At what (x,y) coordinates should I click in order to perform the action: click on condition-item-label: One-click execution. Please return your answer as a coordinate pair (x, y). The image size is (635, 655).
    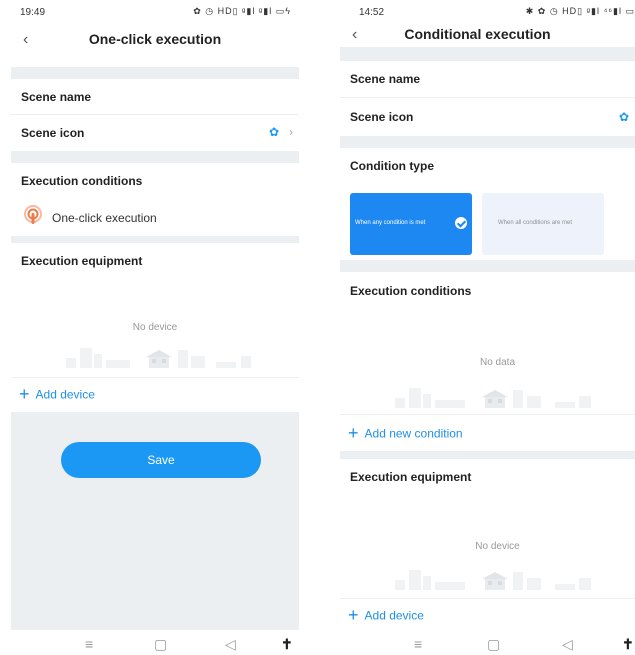
    Looking at the image, I should click on (104, 218).